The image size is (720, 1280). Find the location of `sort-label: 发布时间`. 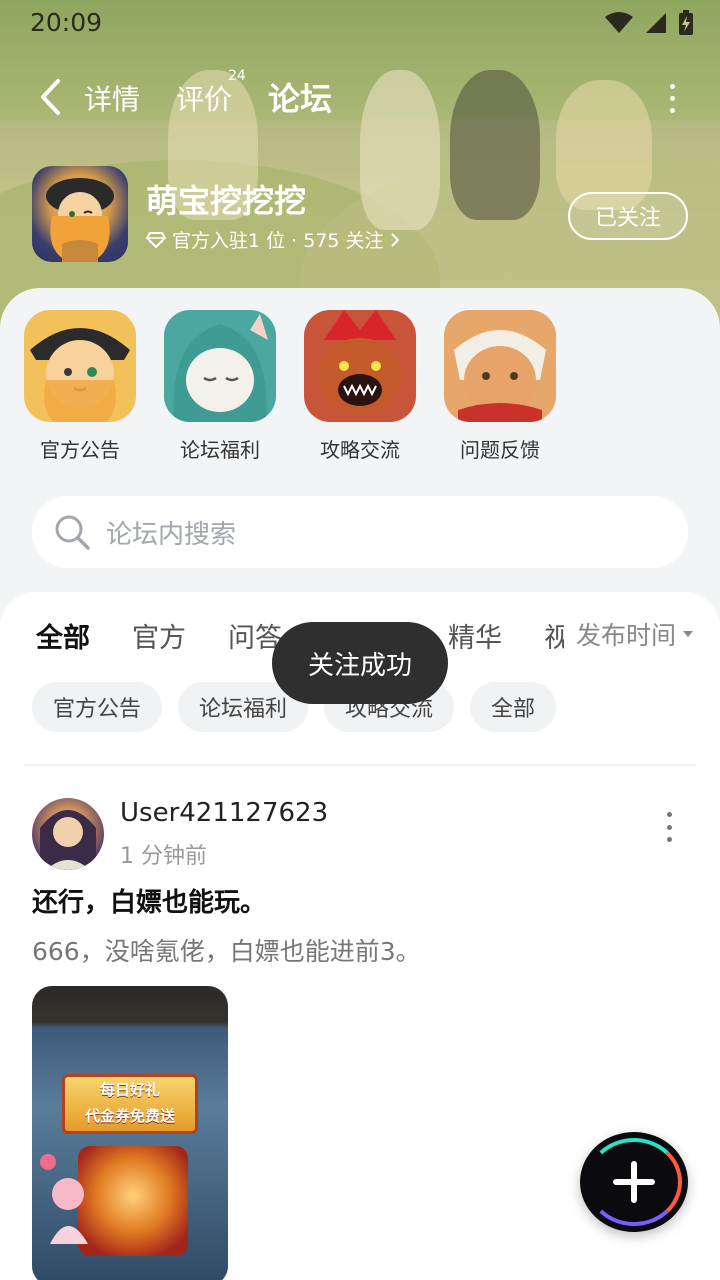

sort-label: 发布时间 is located at coordinates (625, 635).